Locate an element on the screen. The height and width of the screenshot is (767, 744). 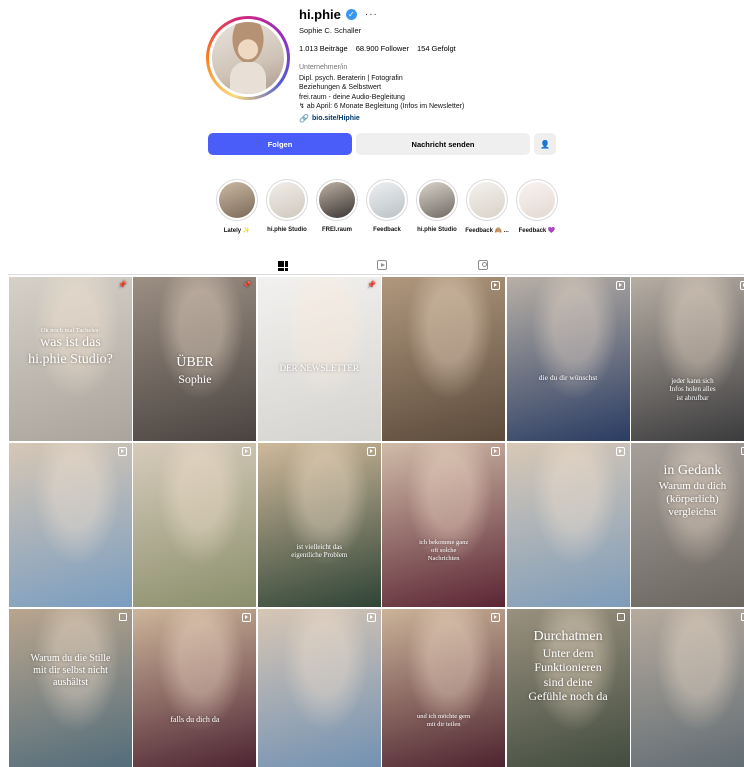
post-caption-line: Funktionieren is located at coordinates (568, 667).